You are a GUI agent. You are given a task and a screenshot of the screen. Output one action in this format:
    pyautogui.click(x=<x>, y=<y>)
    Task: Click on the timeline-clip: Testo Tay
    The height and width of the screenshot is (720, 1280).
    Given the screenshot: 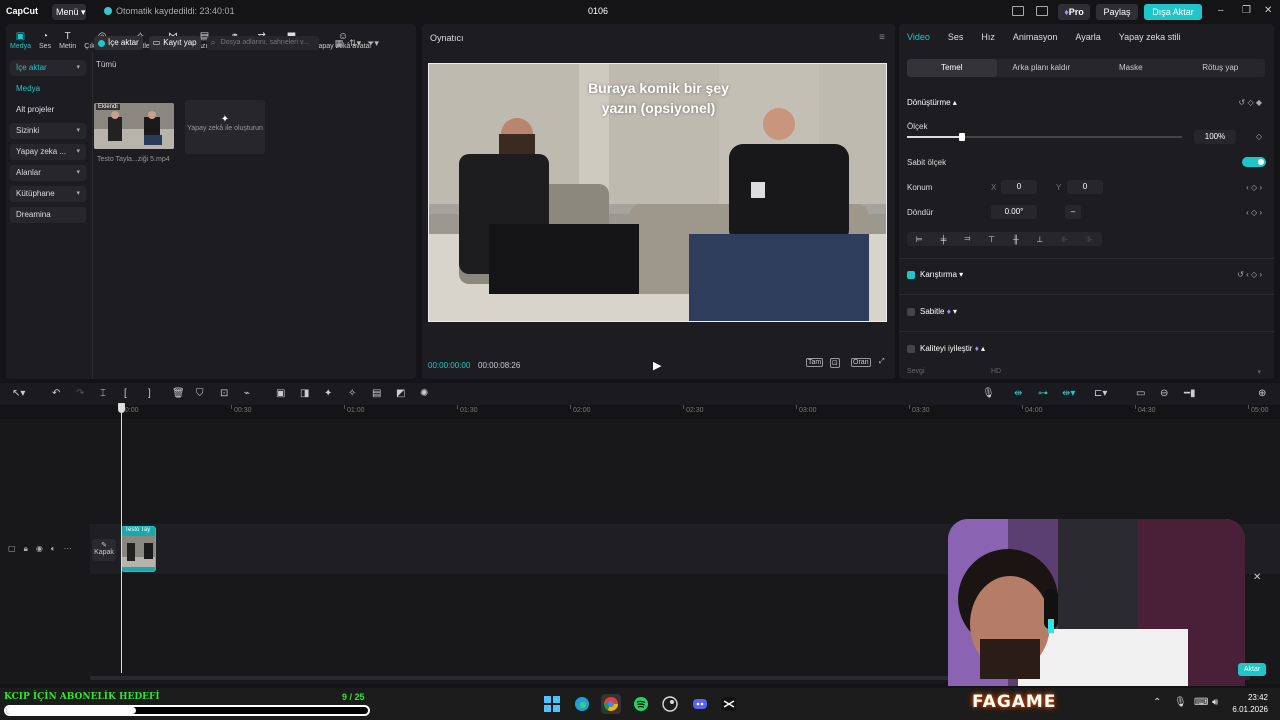 What is the action you would take?
    pyautogui.click(x=138, y=549)
    